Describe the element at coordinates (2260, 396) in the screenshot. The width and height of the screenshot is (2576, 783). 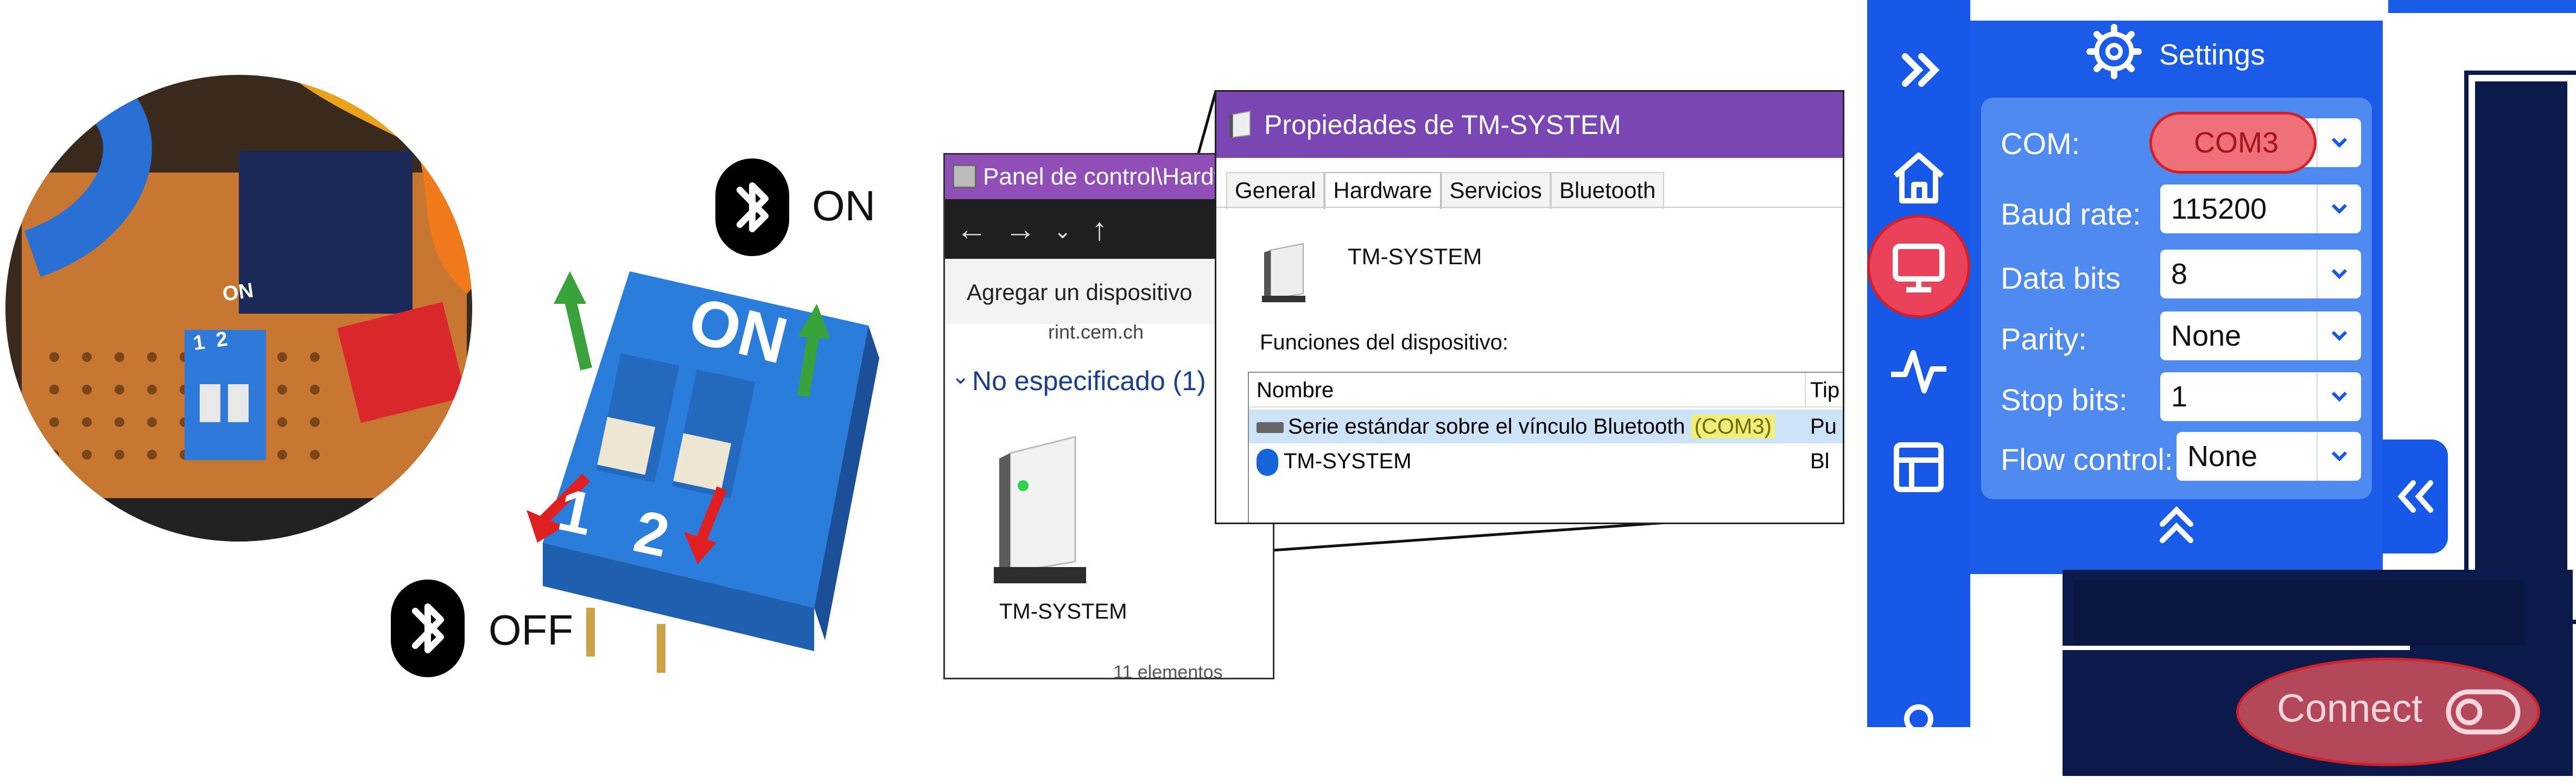
I see `stop-bits-select: 1` at that location.